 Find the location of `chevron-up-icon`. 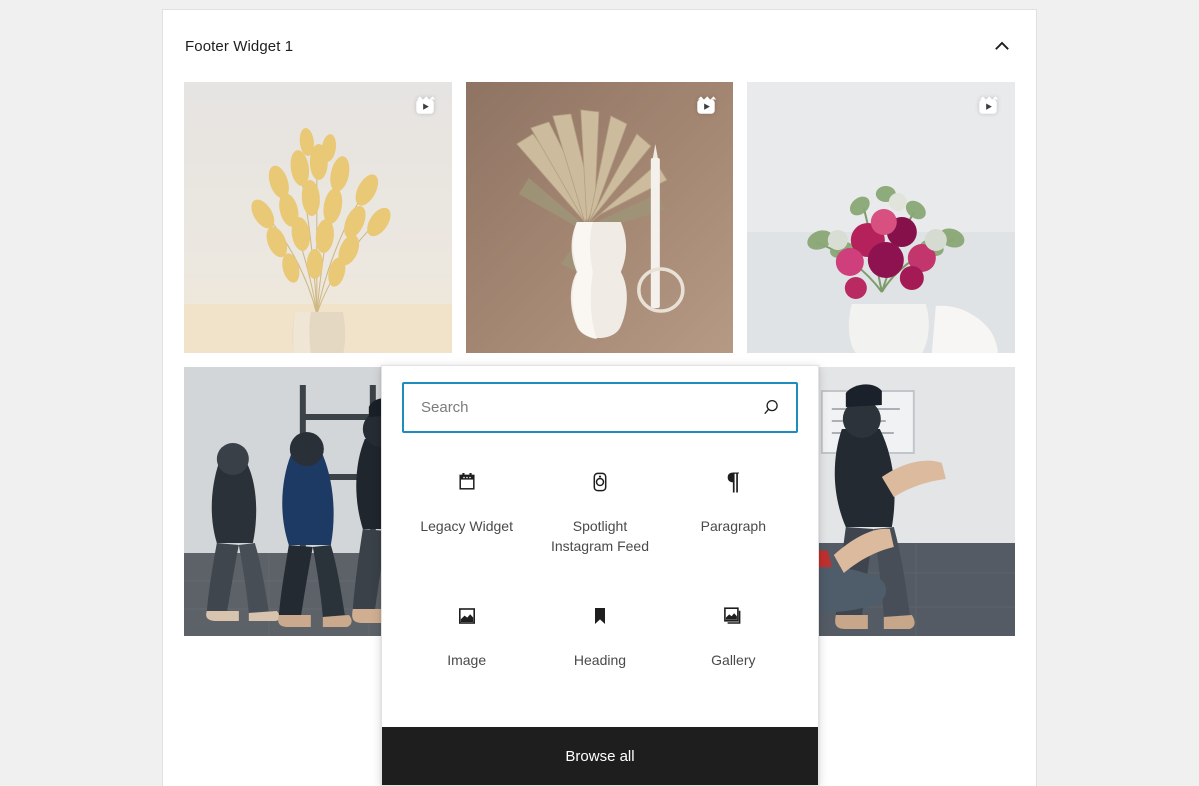

chevron-up-icon is located at coordinates (1002, 46).